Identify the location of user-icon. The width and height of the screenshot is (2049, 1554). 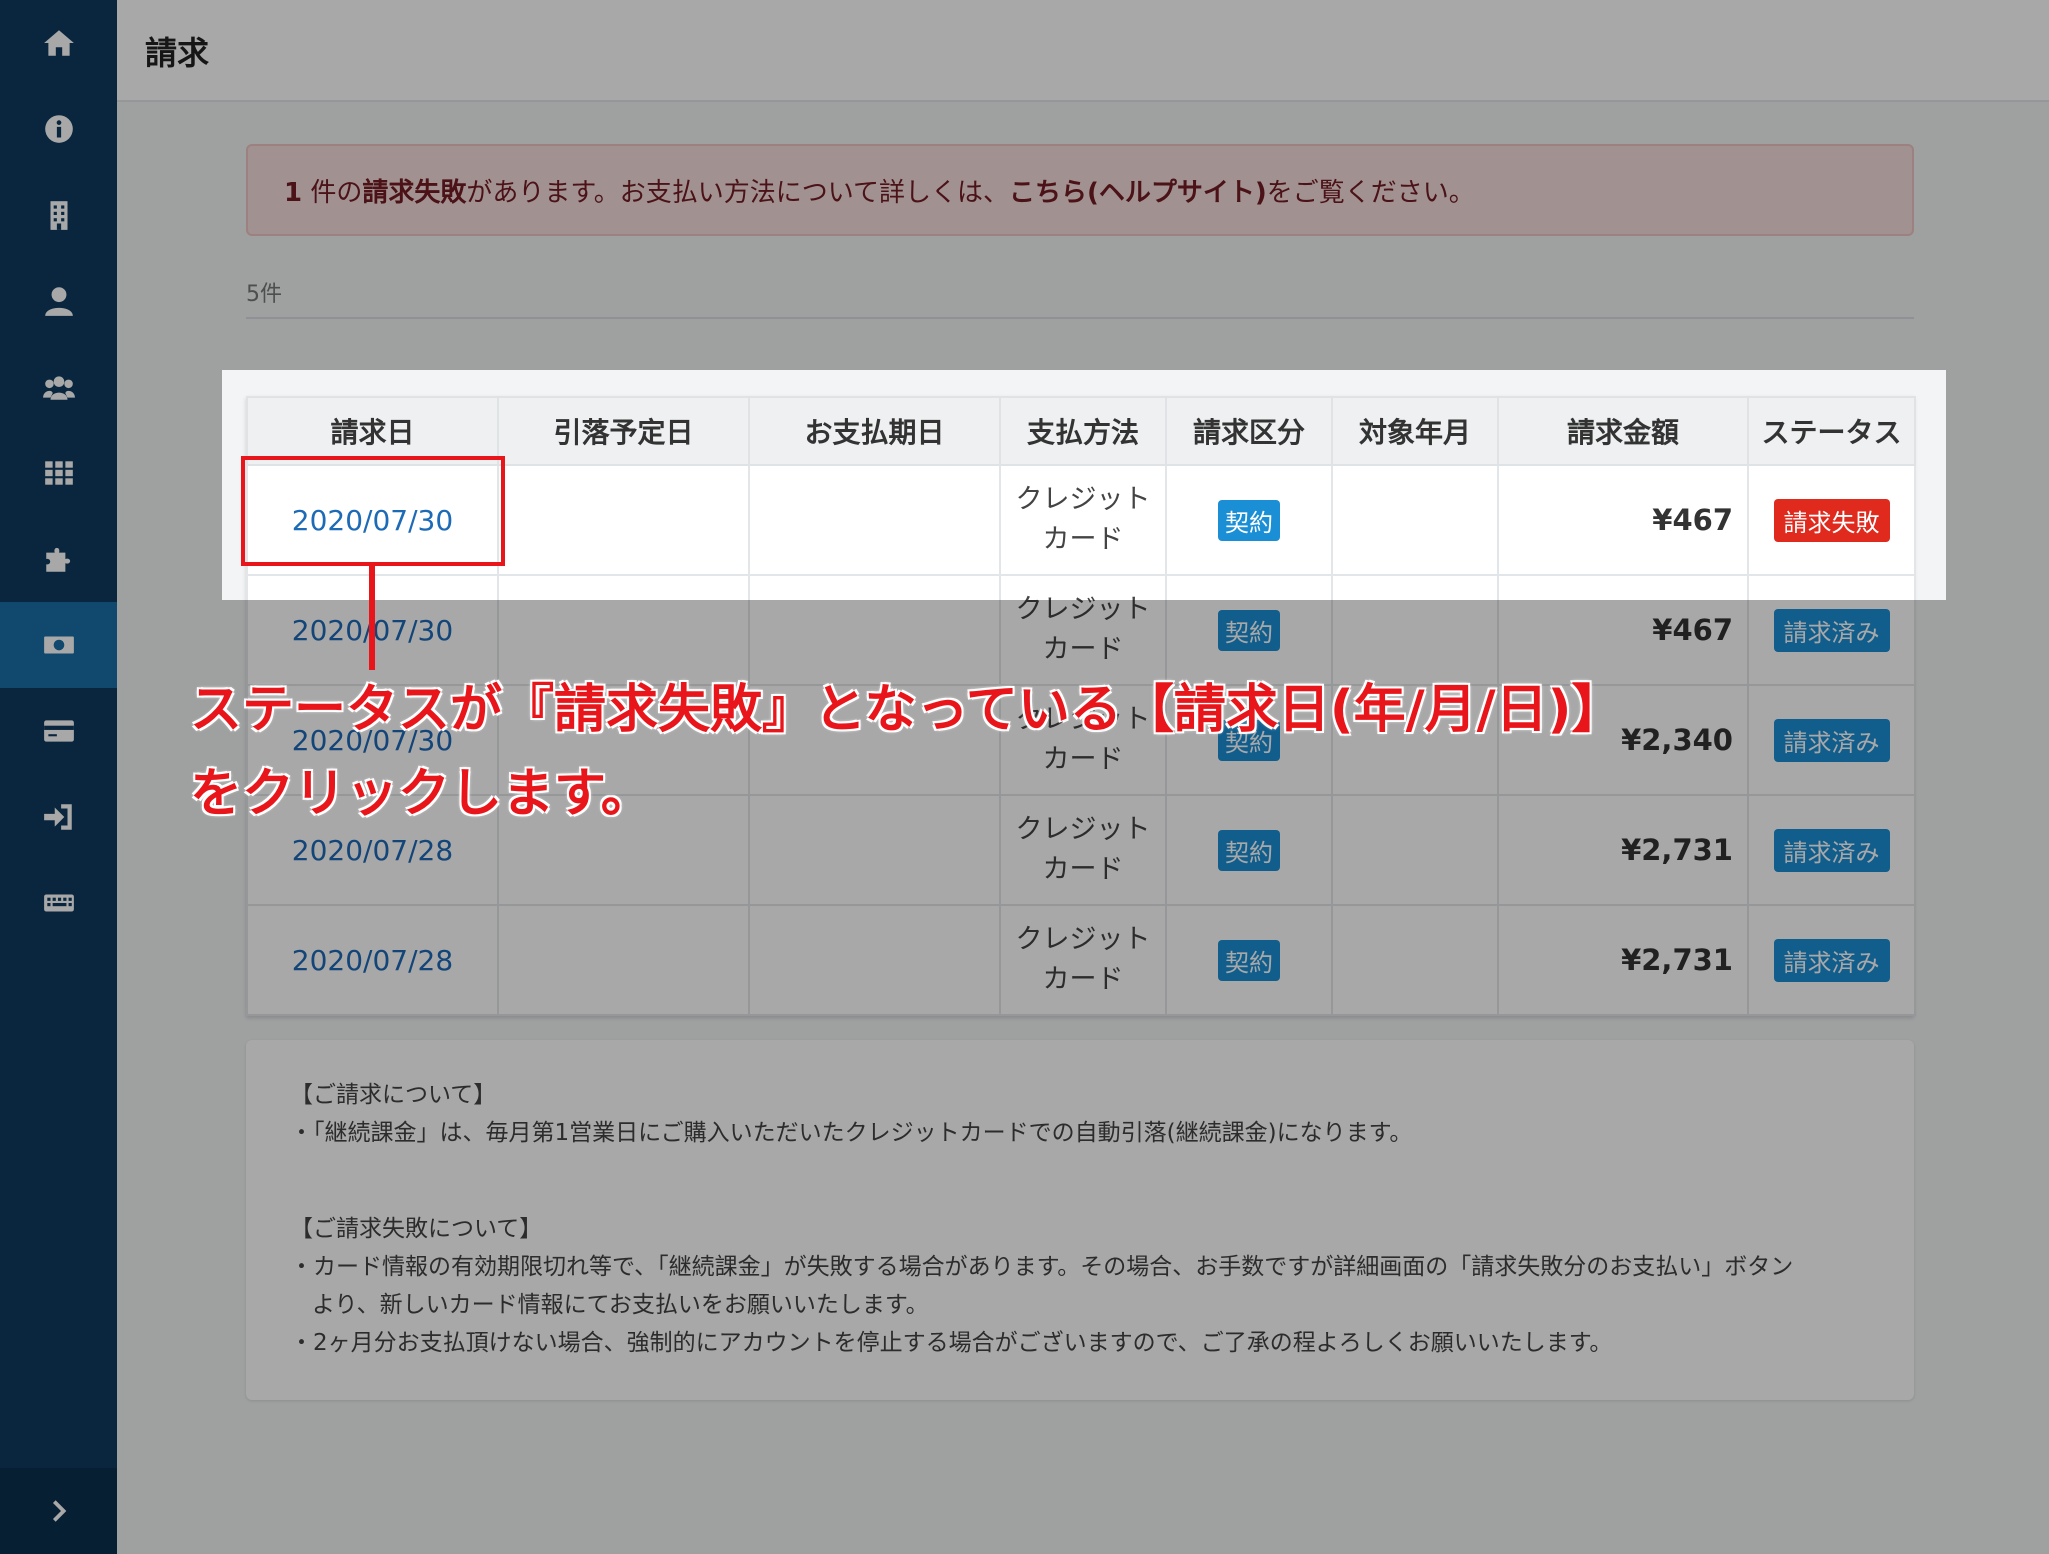
(58, 301).